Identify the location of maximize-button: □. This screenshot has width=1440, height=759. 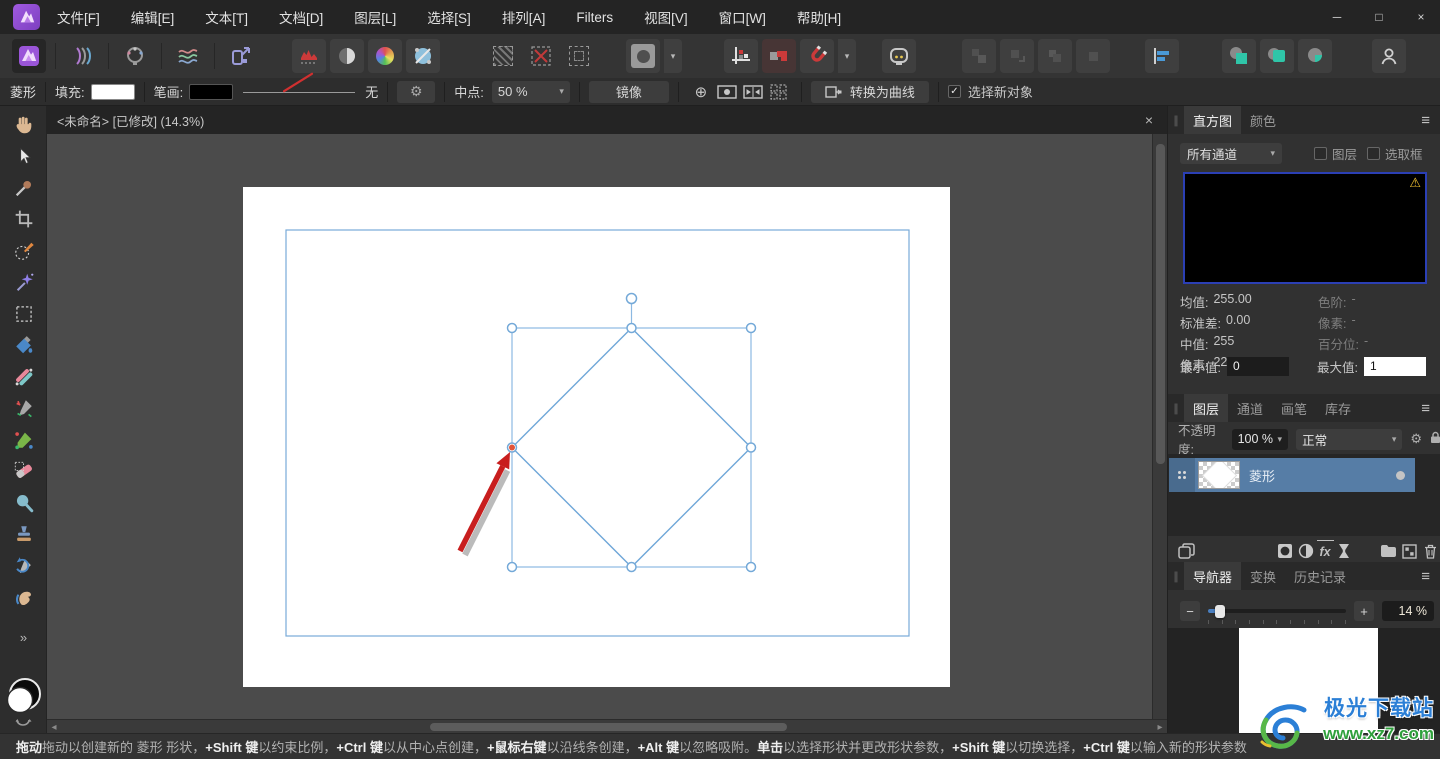
(1379, 17).